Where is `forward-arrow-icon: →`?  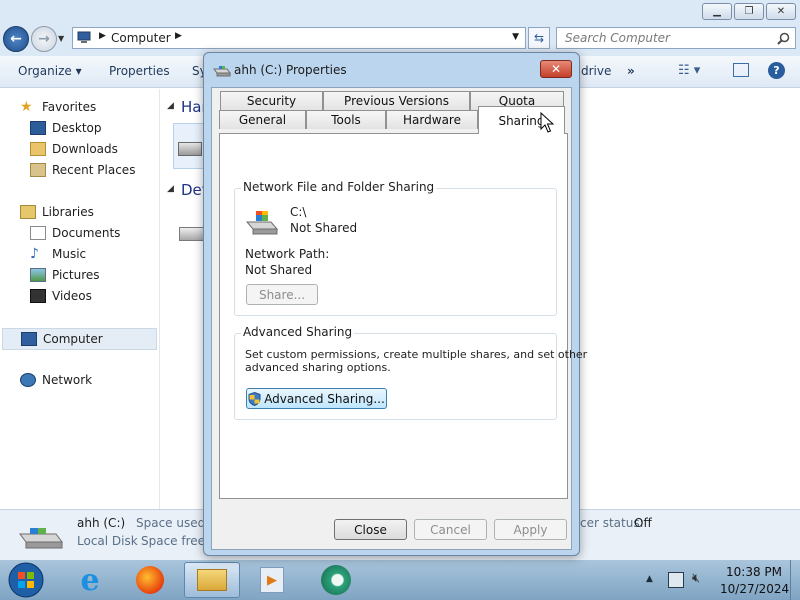 forward-arrow-icon: → is located at coordinates (44, 39).